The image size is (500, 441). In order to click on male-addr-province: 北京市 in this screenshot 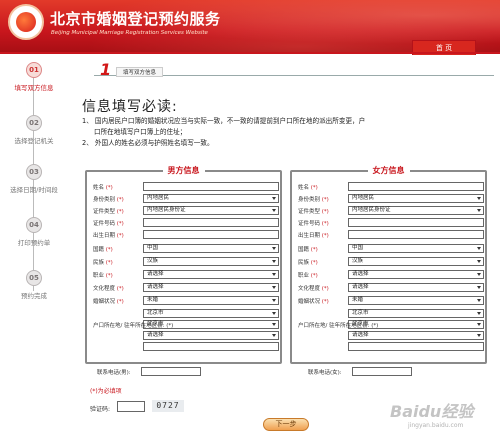, I will do `click(211, 313)`.